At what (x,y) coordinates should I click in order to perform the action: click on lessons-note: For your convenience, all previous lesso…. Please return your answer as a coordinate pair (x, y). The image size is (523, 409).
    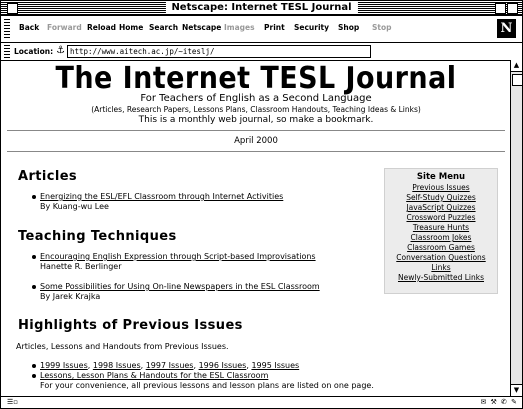
    Looking at the image, I should click on (207, 385).